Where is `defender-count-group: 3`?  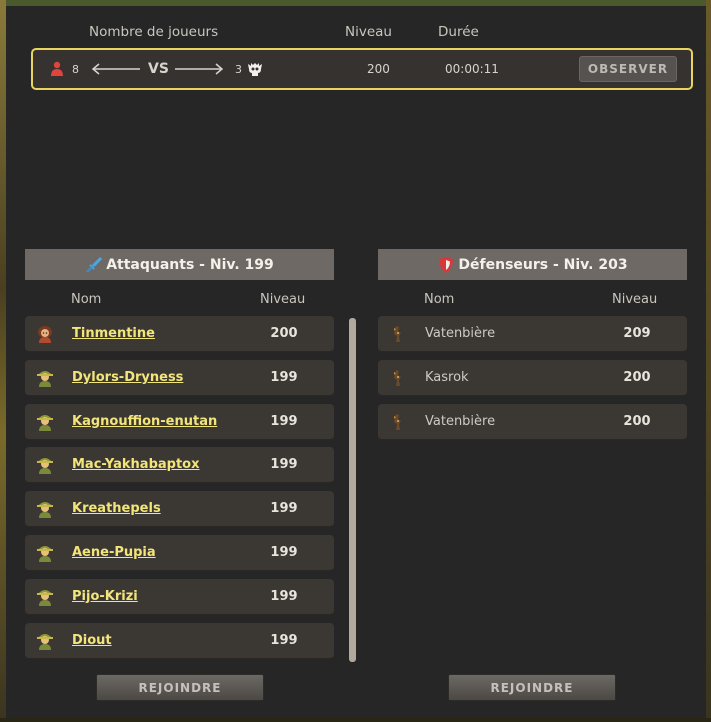 defender-count-group: 3 is located at coordinates (249, 69).